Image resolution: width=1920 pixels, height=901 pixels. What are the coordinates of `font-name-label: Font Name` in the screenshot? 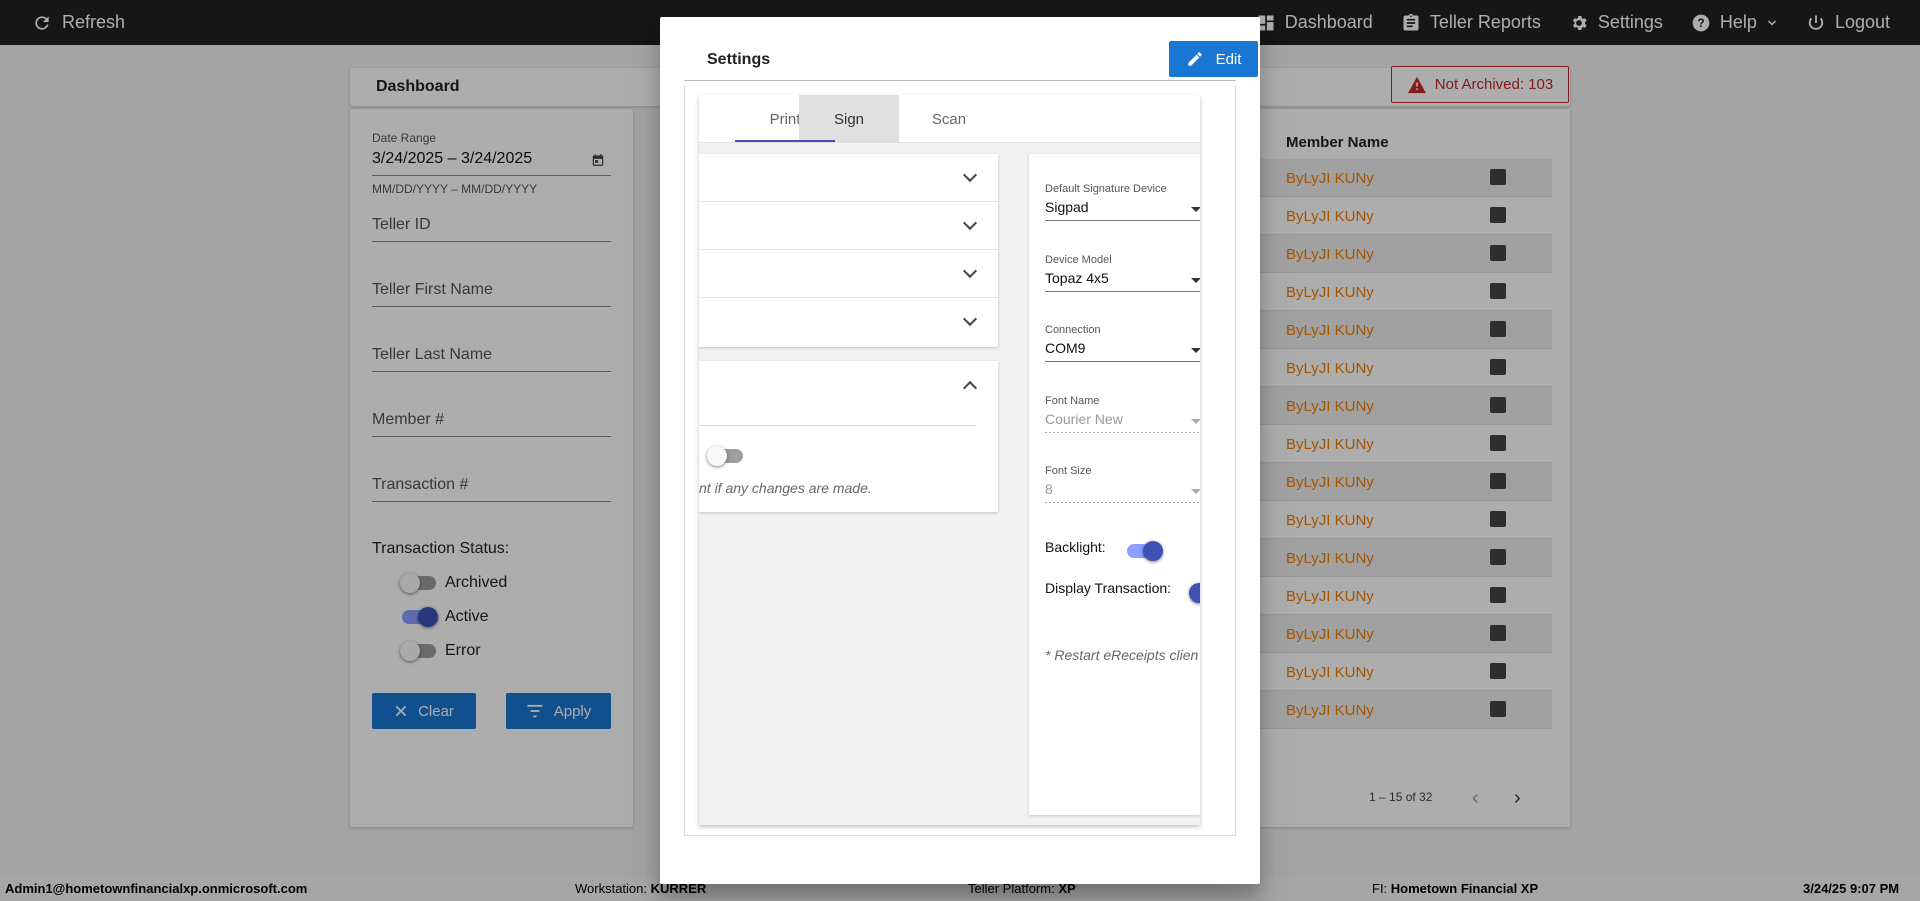 It's located at (1072, 401).